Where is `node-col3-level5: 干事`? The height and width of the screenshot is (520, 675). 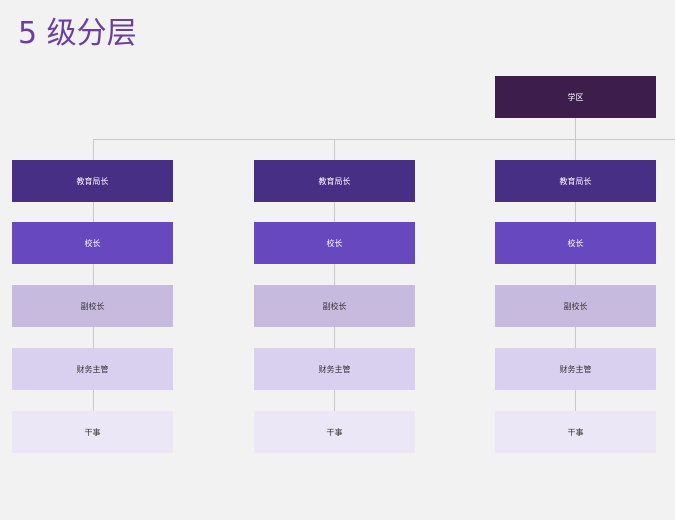
node-col3-level5: 干事 is located at coordinates (575, 432).